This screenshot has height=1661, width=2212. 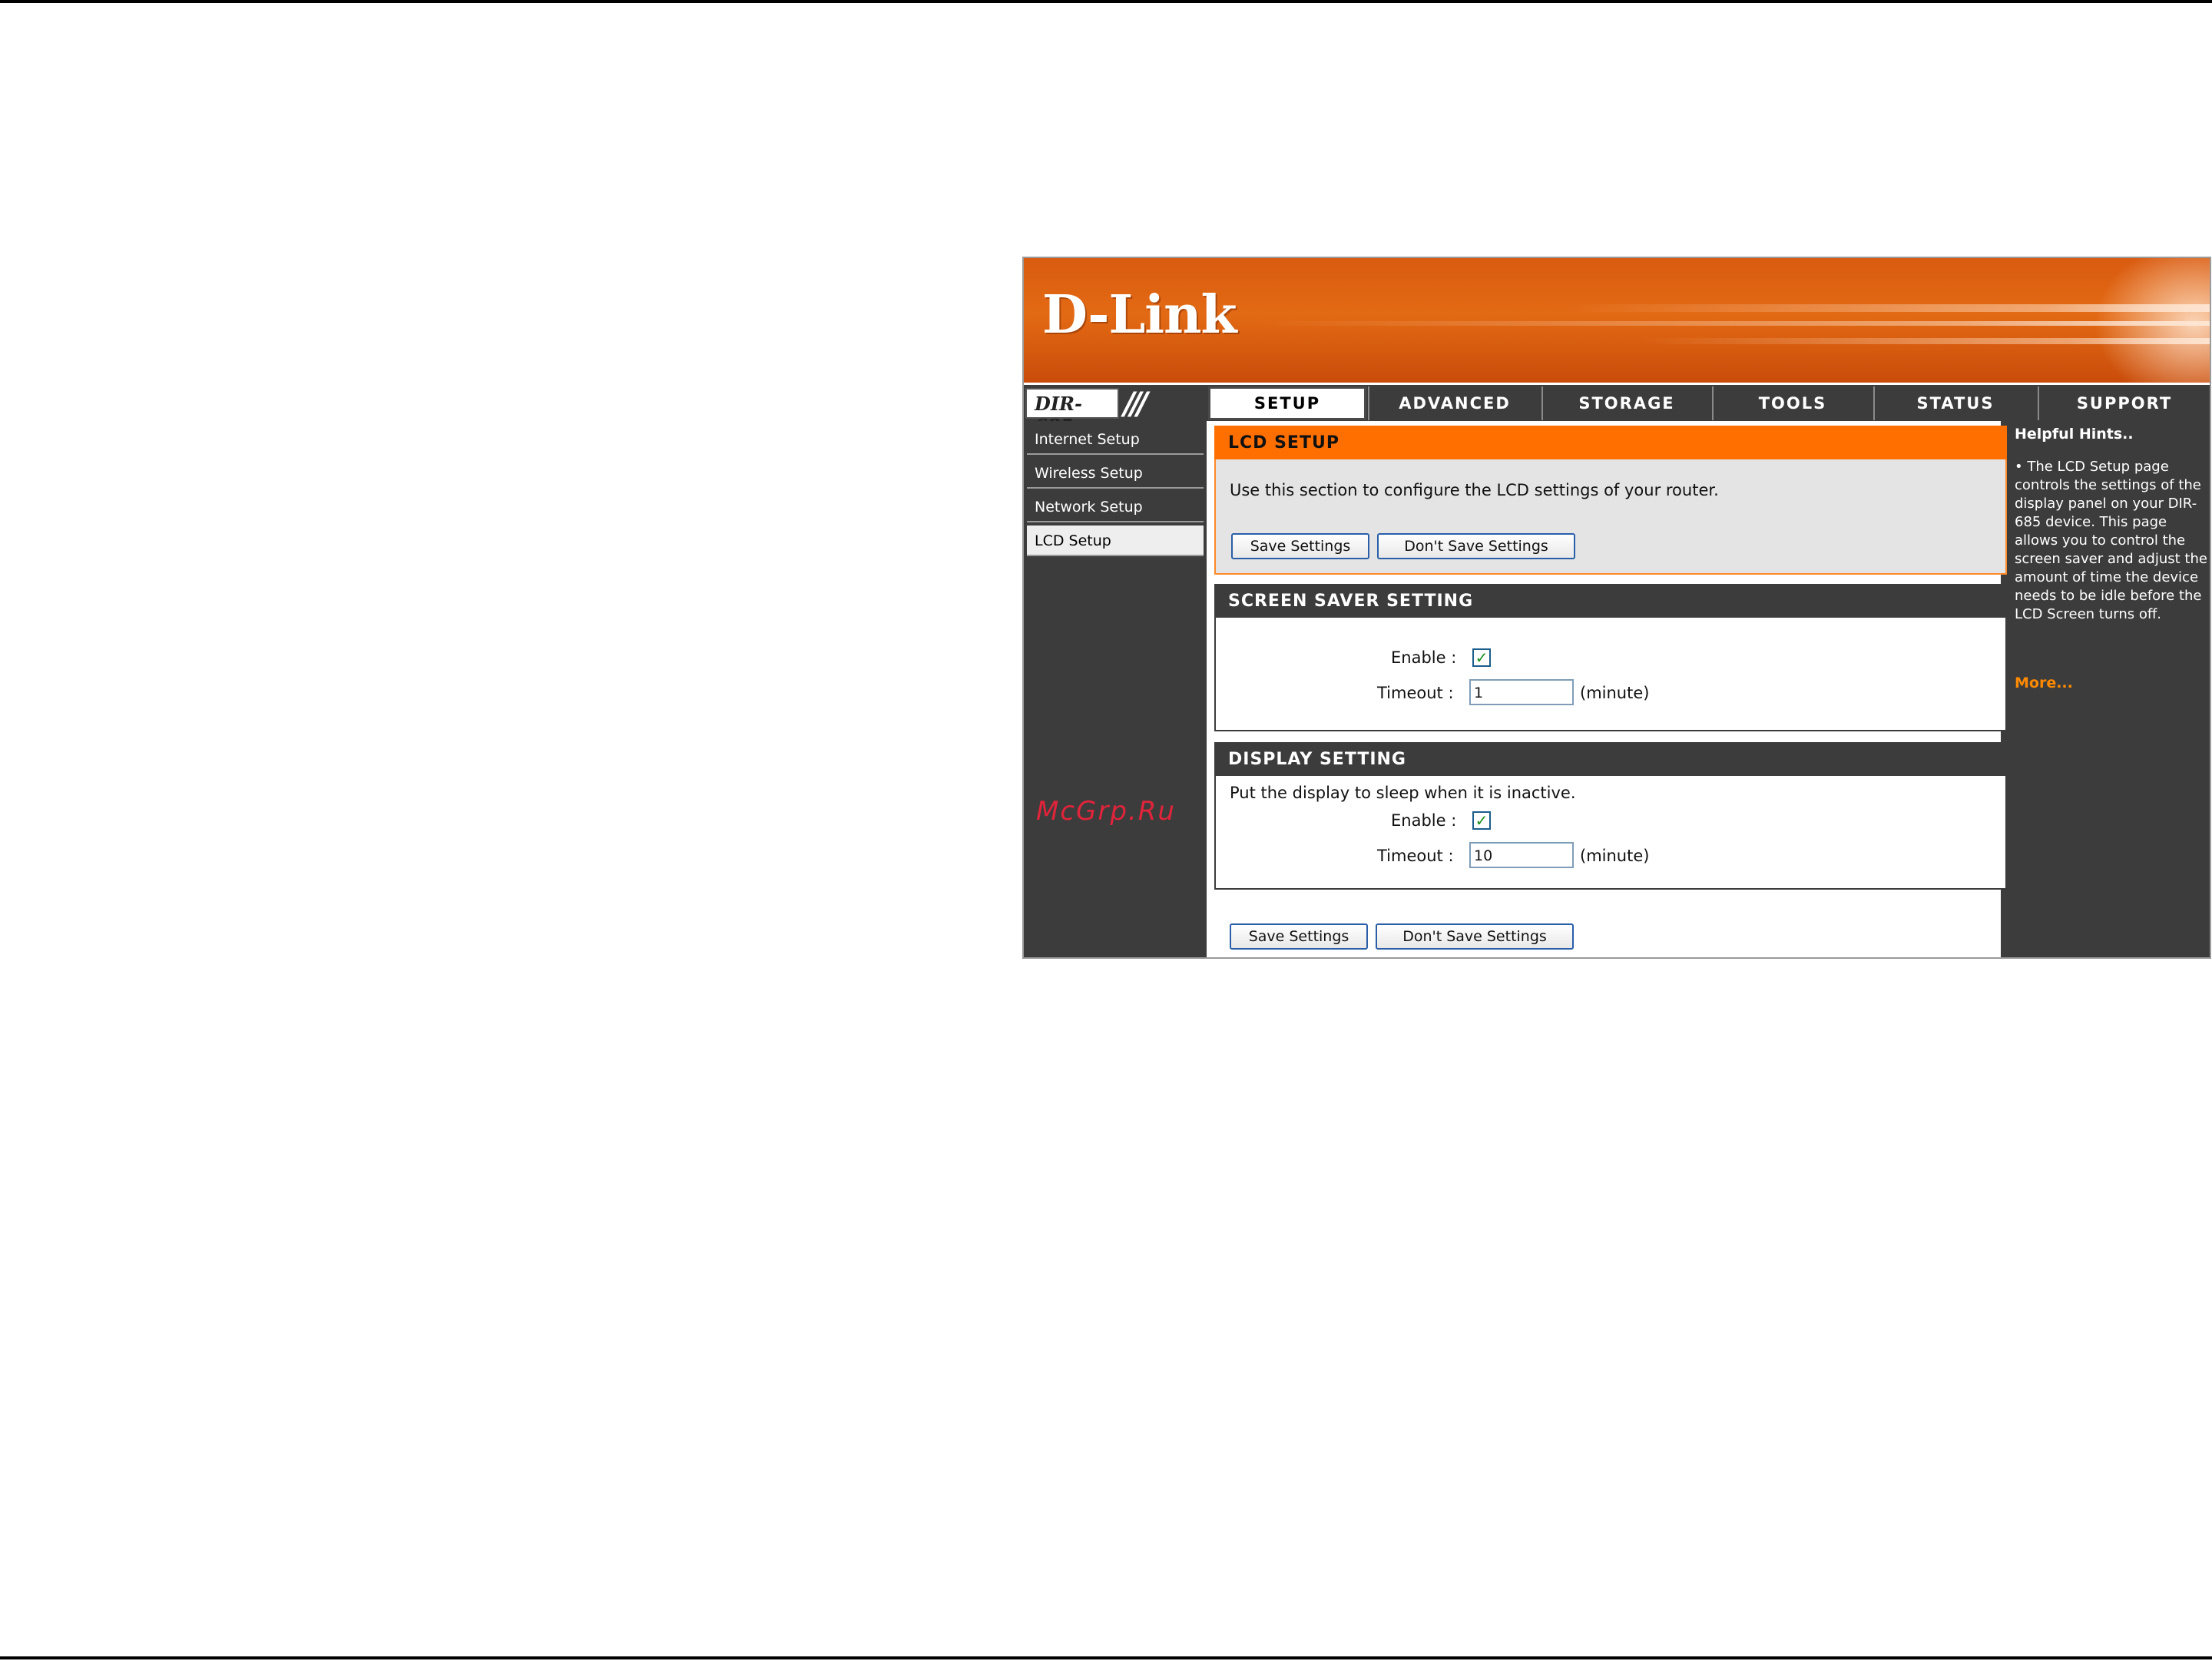 I want to click on sidebar-item-network-setup: Network Setup, so click(x=1115, y=507).